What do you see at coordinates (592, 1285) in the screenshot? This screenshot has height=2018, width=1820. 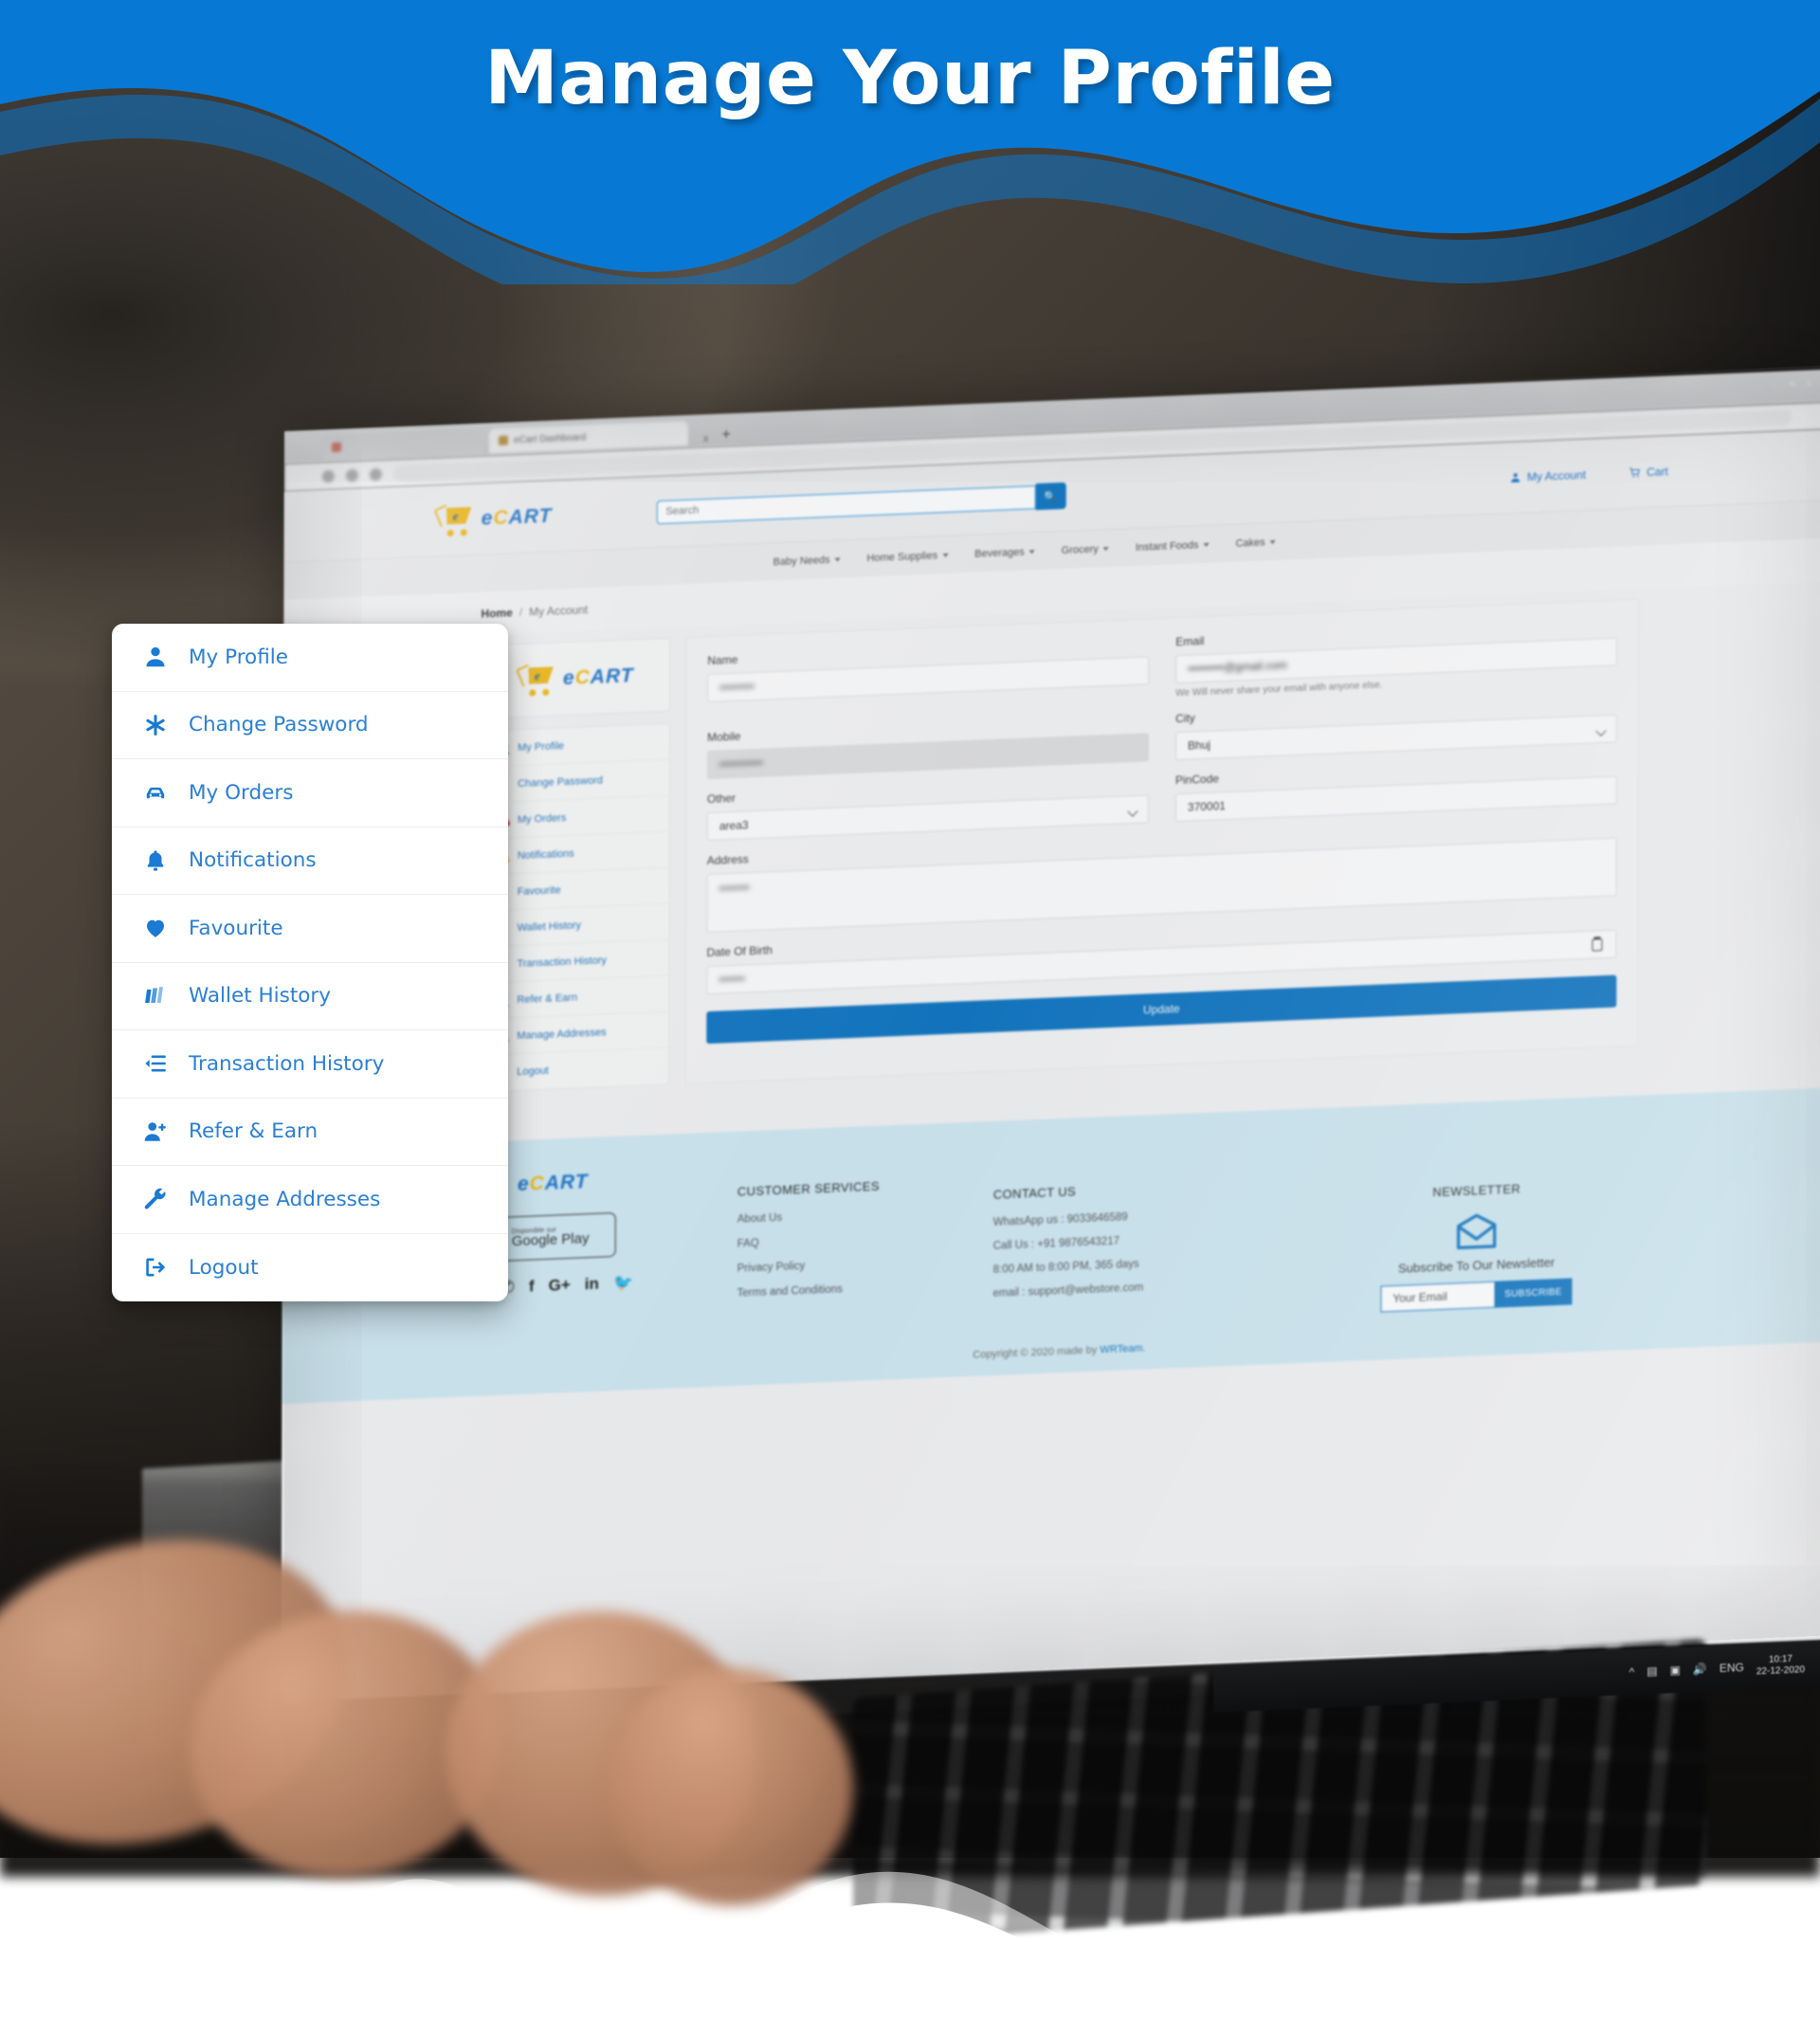 I see `linkedin-icon: in` at bounding box center [592, 1285].